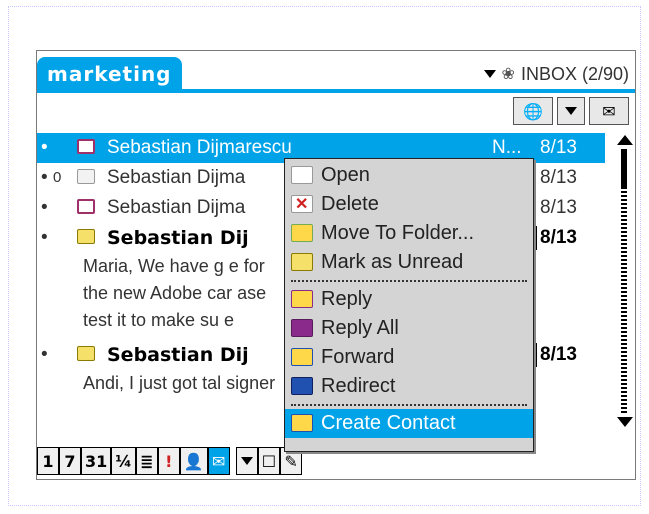  Describe the element at coordinates (358, 357) in the screenshot. I see `menu-item-label: Forward` at that location.